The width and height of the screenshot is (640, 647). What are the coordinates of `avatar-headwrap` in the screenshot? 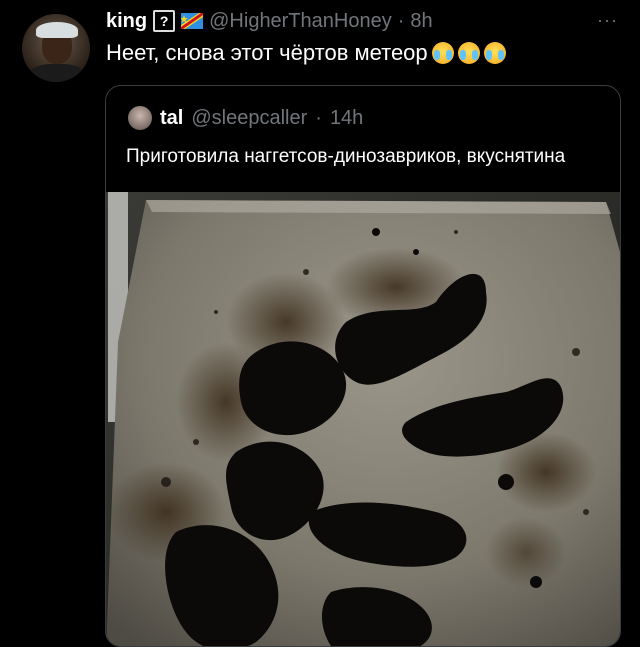 It's located at (57, 30).